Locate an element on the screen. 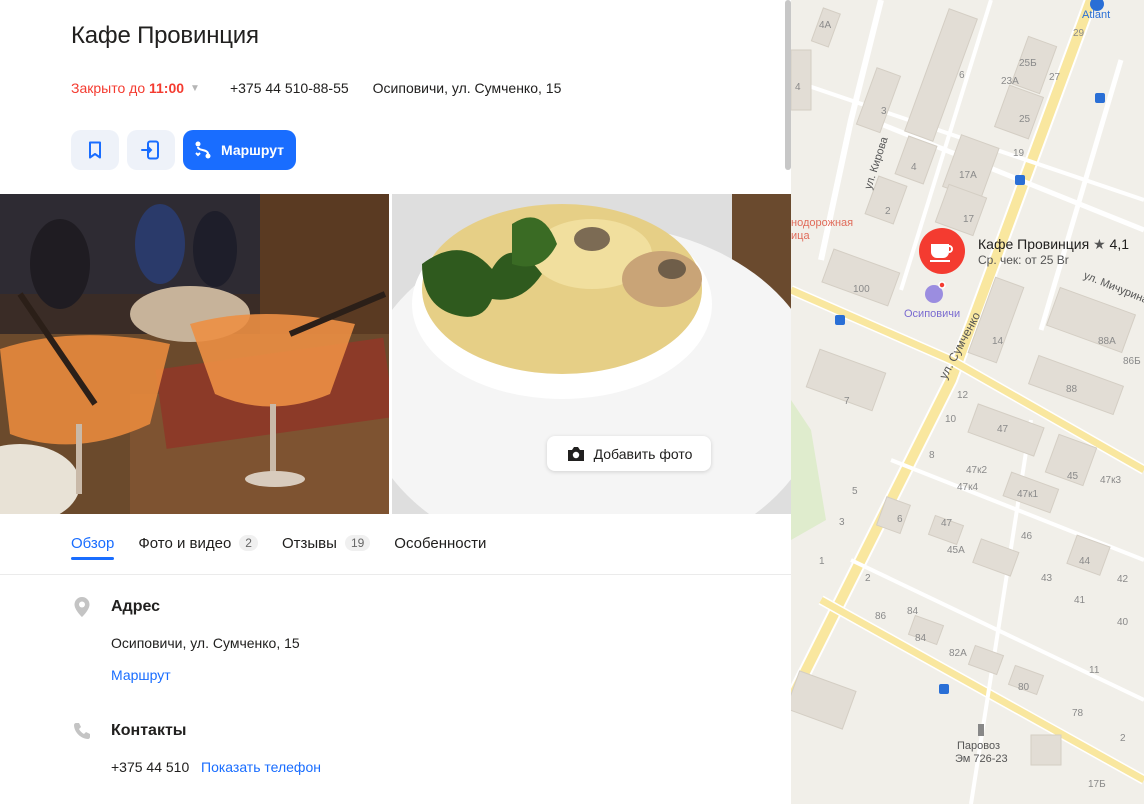 The width and height of the screenshot is (1144, 804). svg-text: 10 is located at coordinates (951, 419).